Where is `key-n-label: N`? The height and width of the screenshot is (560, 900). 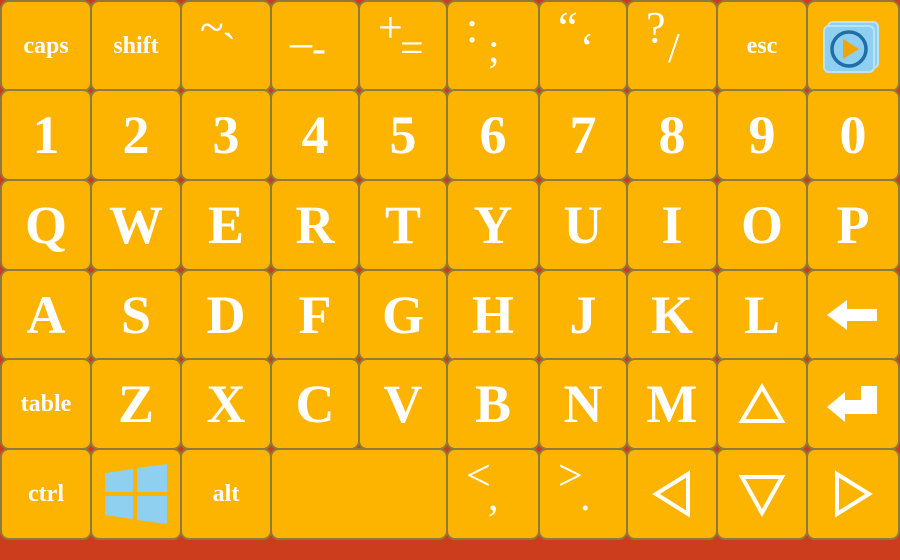
key-n-label: N is located at coordinates (583, 404).